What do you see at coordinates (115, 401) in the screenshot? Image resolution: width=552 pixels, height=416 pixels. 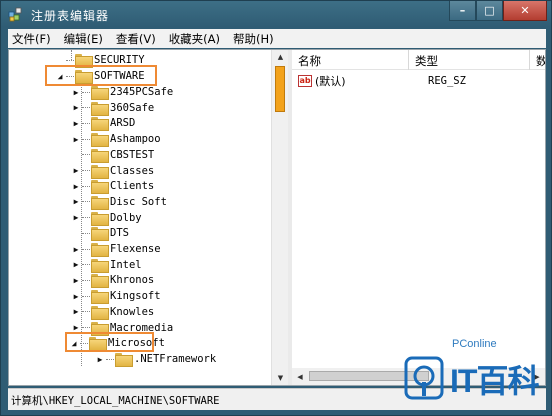 I see `status-path: 计算机\HKEY_LOCAL_MACHINE\SOFTWARE` at bounding box center [115, 401].